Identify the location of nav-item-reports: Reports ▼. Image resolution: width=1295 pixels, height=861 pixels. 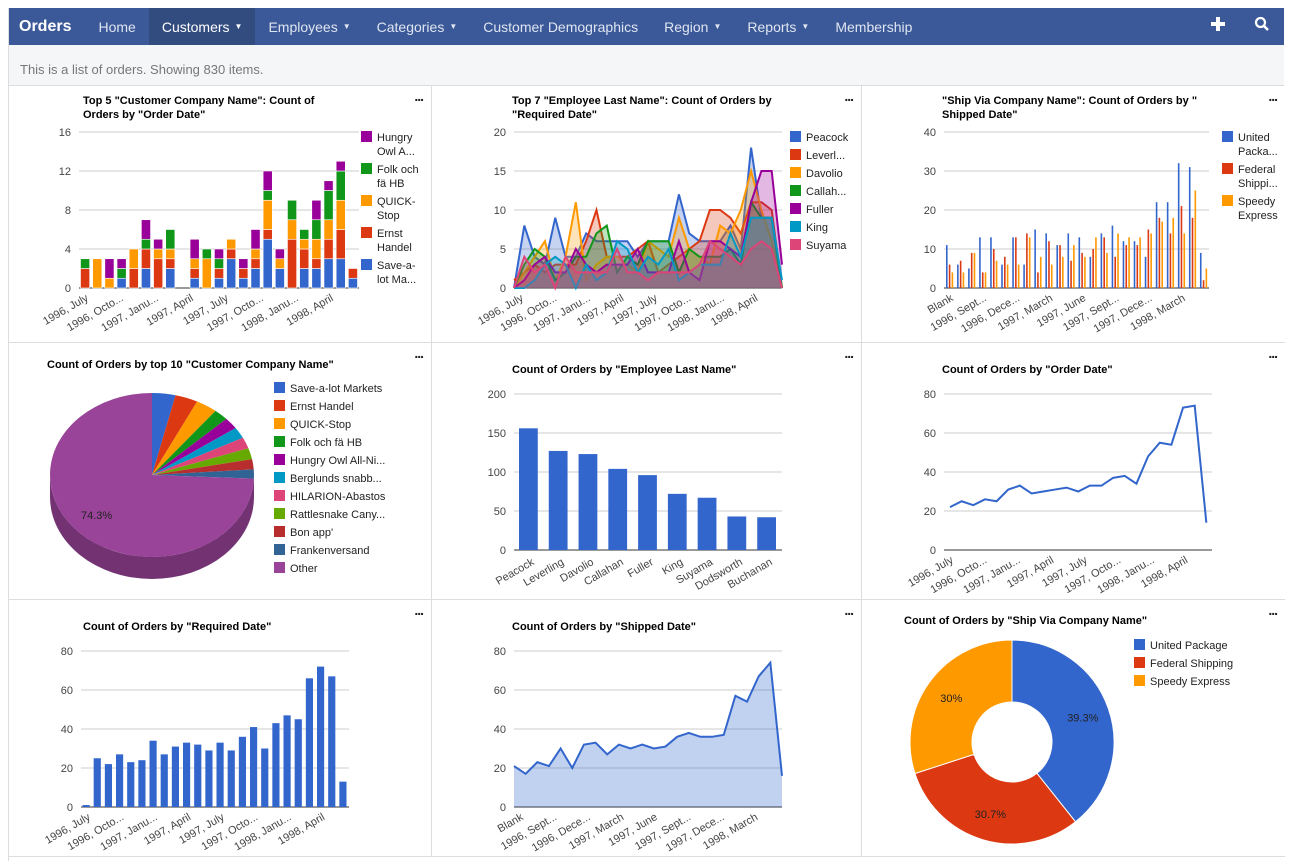
(778, 26).